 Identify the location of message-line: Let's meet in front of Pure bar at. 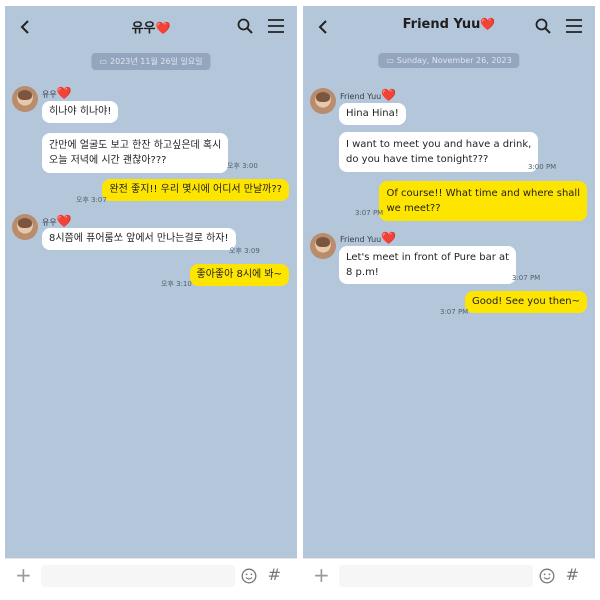
(428, 257).